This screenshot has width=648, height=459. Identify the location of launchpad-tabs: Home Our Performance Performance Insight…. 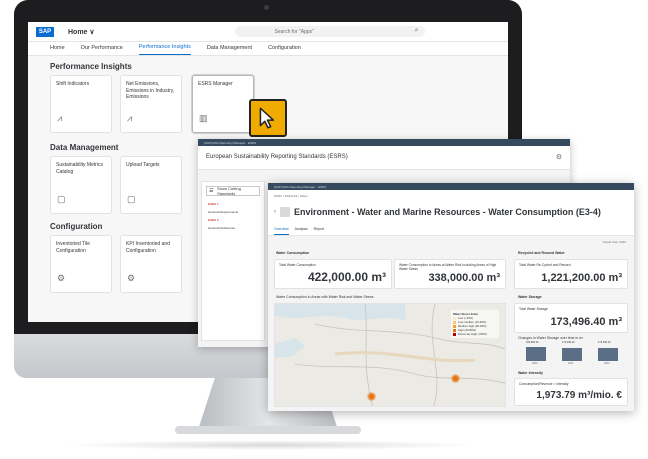
(268, 49).